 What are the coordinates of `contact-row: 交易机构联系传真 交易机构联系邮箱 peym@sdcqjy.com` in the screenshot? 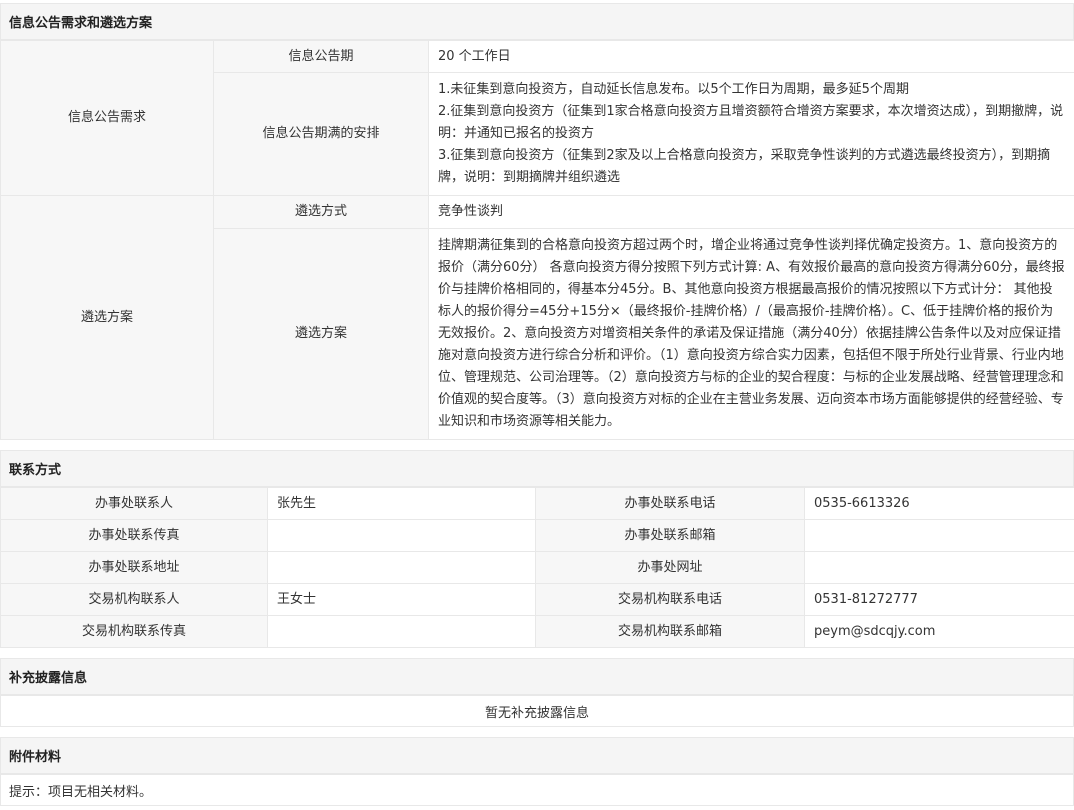 It's located at (537, 631).